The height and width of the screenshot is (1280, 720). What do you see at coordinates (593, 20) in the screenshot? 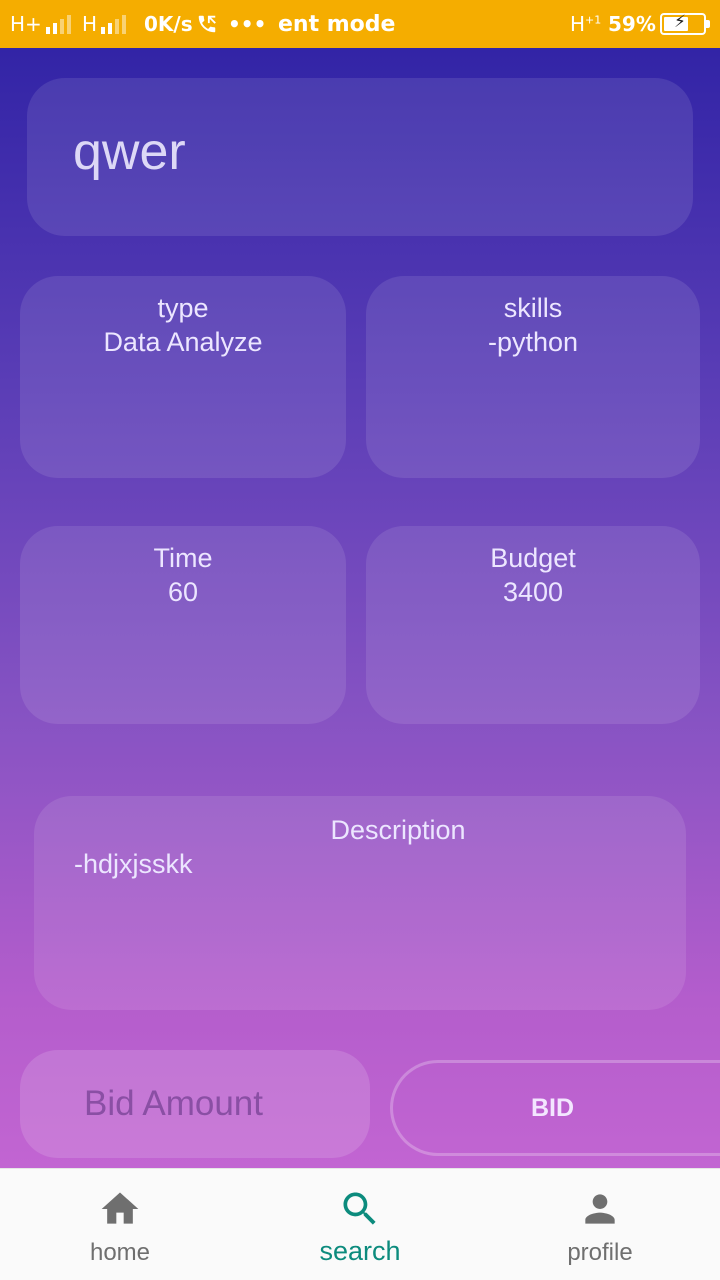
I see `network-type-3-sub: +1` at bounding box center [593, 20].